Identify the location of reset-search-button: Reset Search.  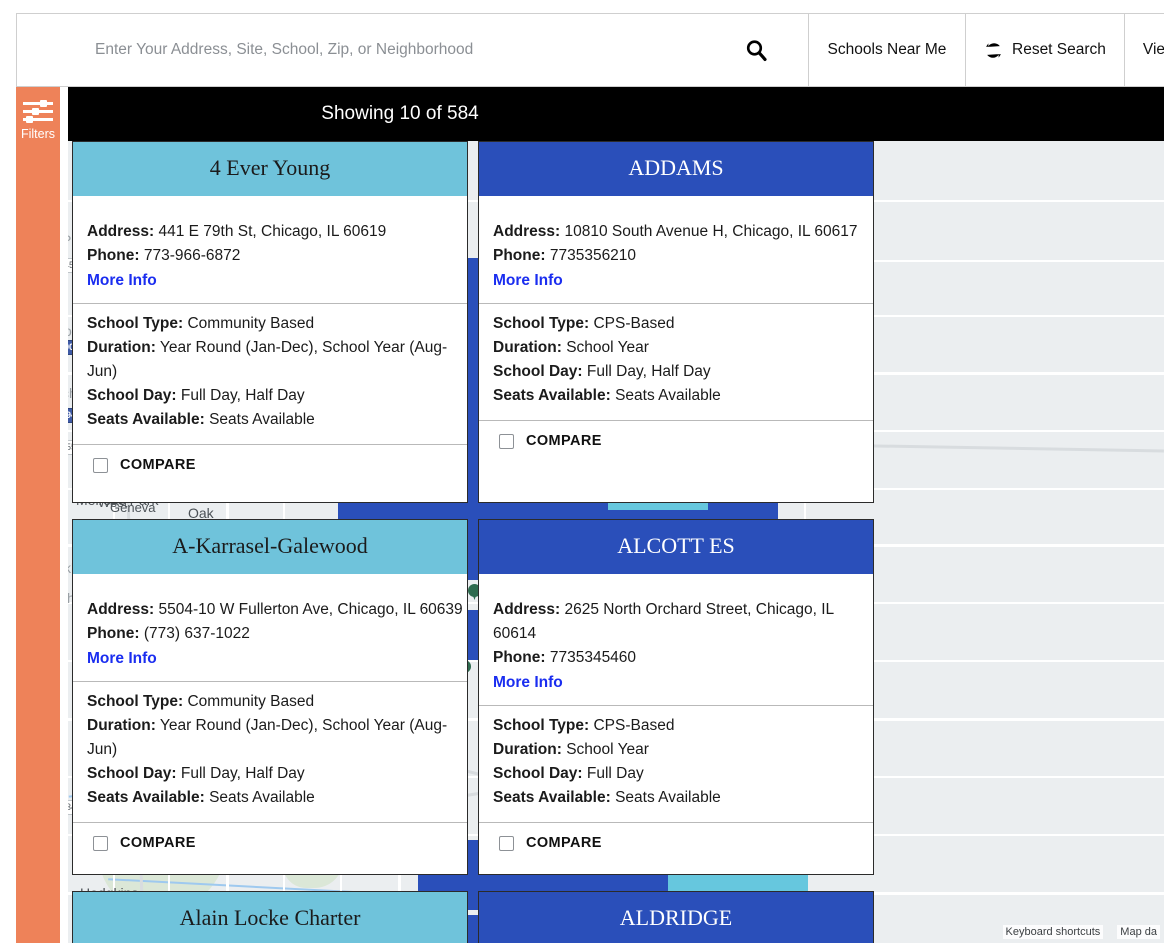
(1044, 50).